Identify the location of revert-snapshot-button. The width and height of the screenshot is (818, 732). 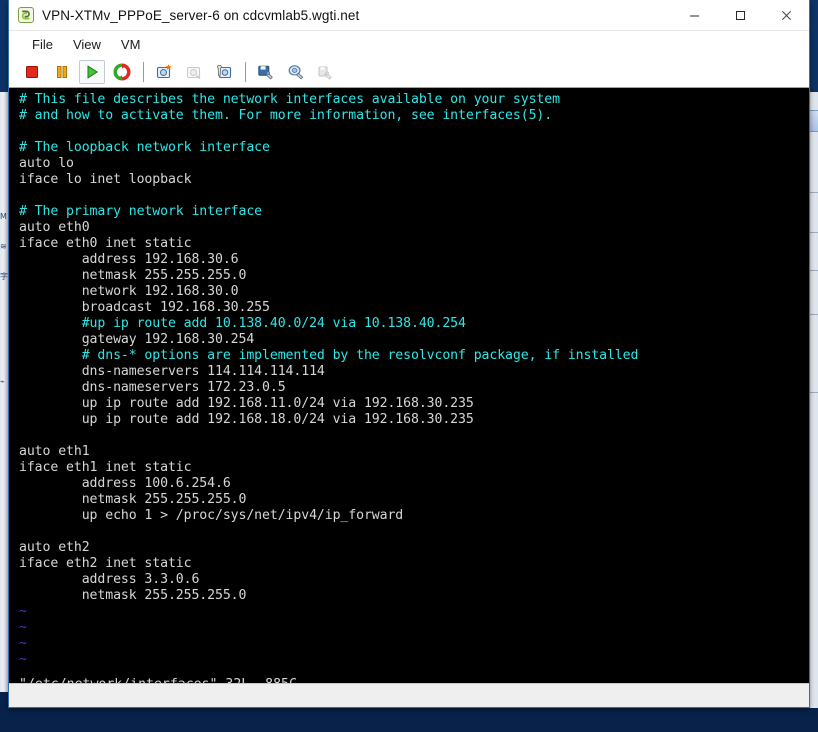
(194, 72).